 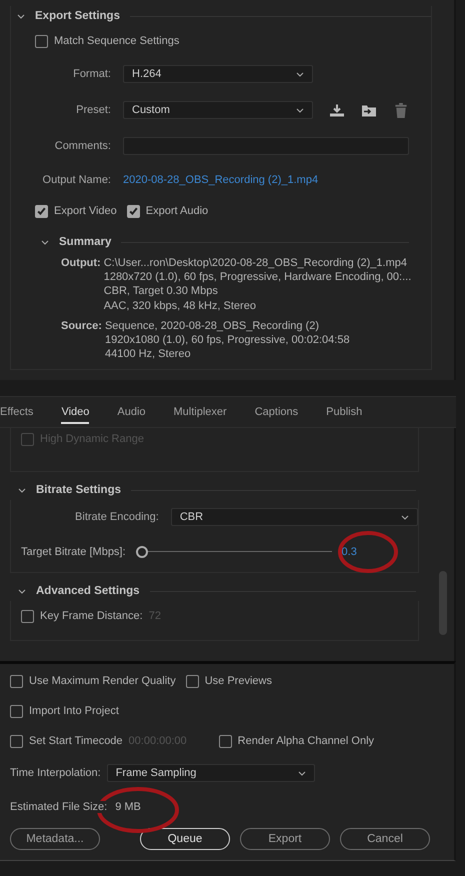 What do you see at coordinates (85, 211) in the screenshot?
I see `checkbox-label: Export Video` at bounding box center [85, 211].